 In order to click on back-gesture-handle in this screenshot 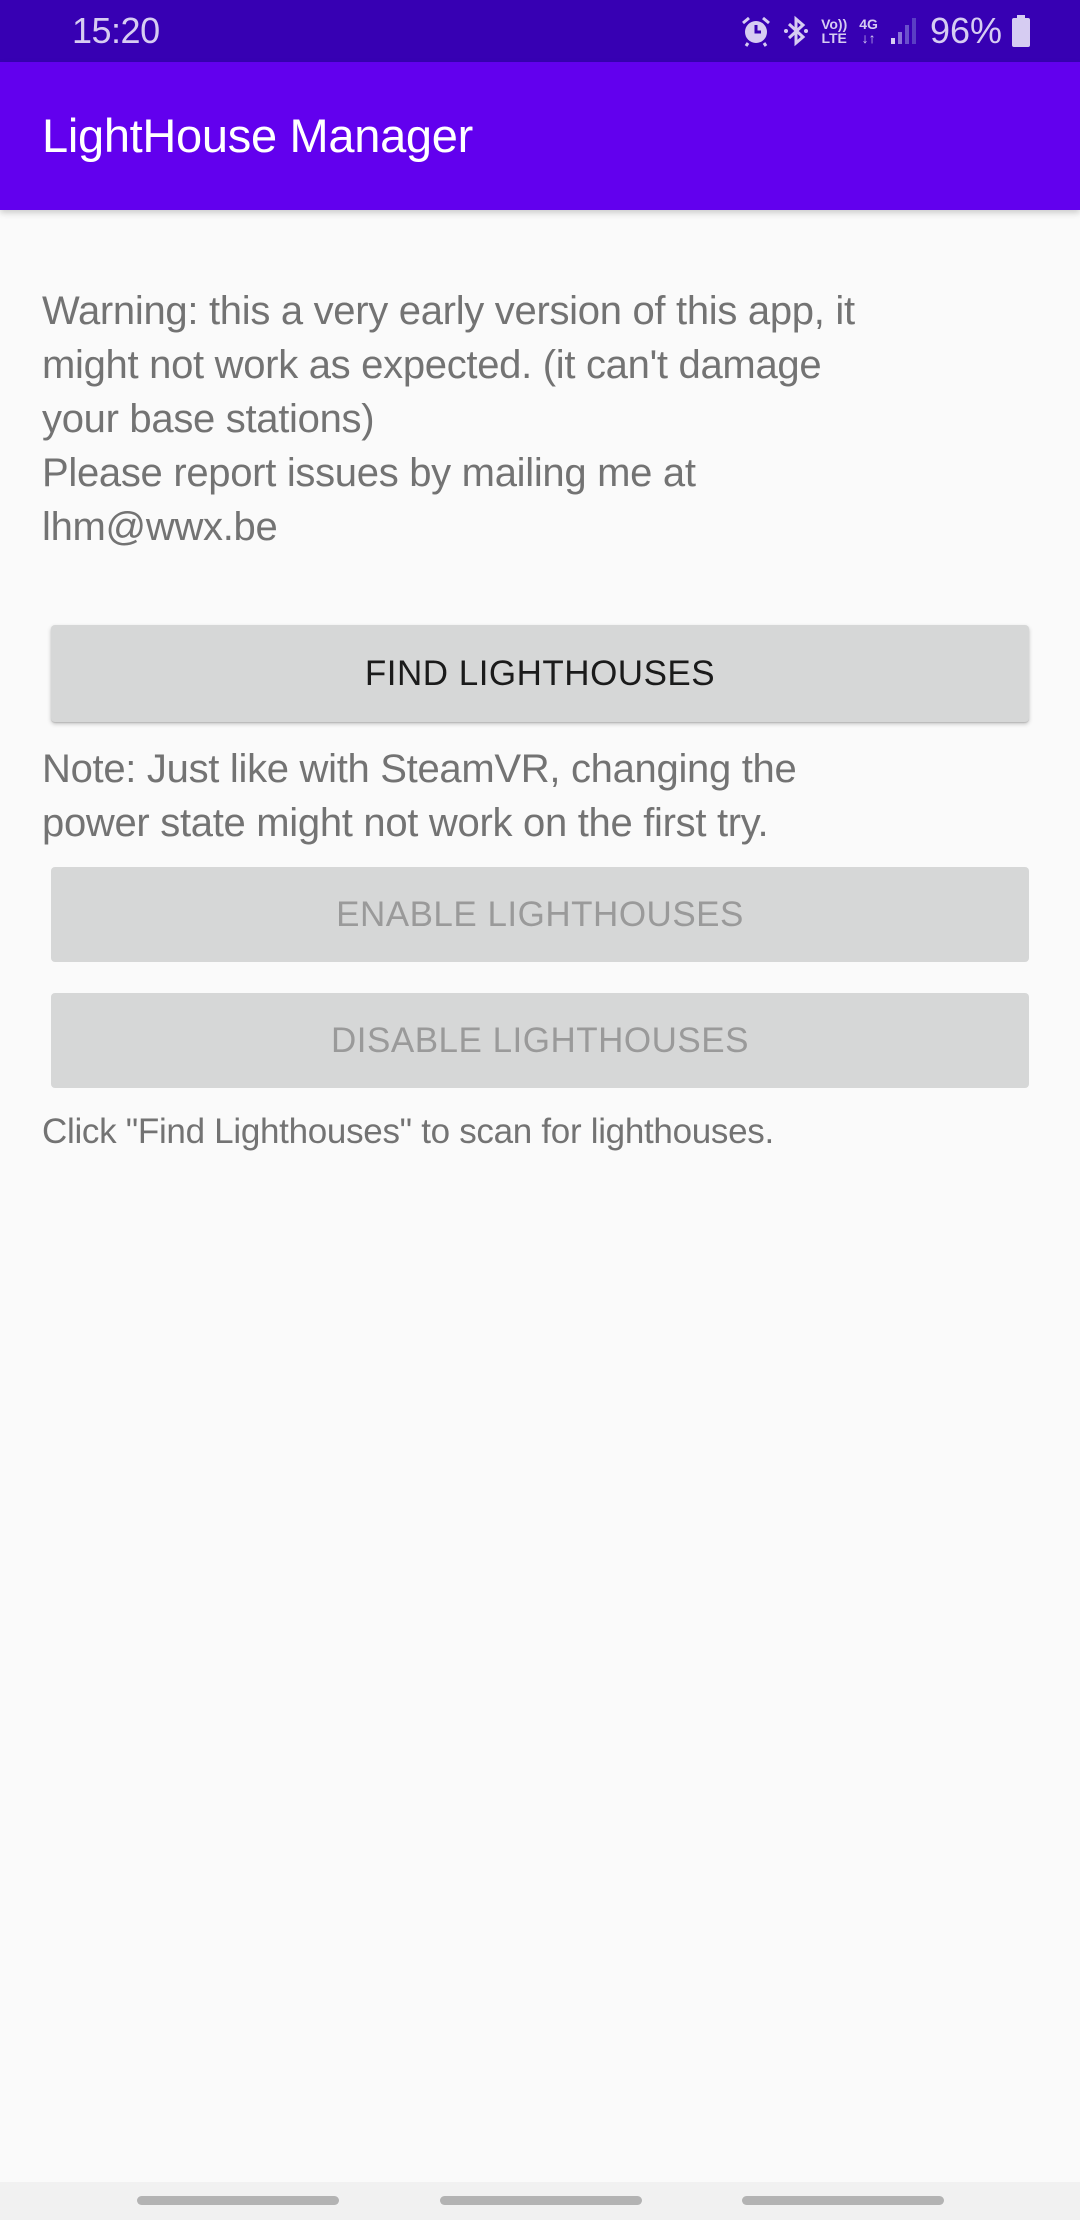, I will do `click(843, 2200)`.